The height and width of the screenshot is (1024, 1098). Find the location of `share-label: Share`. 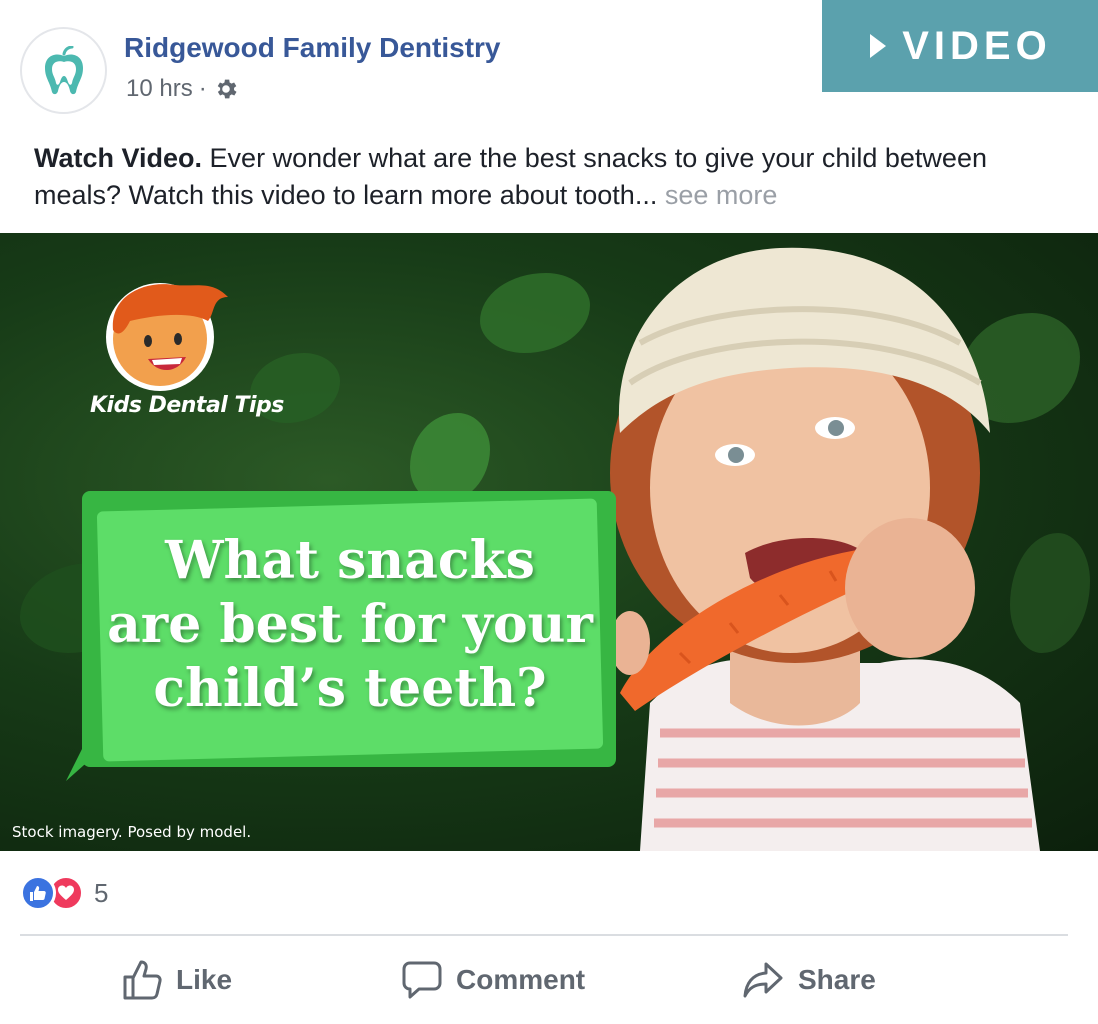

share-label: Share is located at coordinates (837, 979).